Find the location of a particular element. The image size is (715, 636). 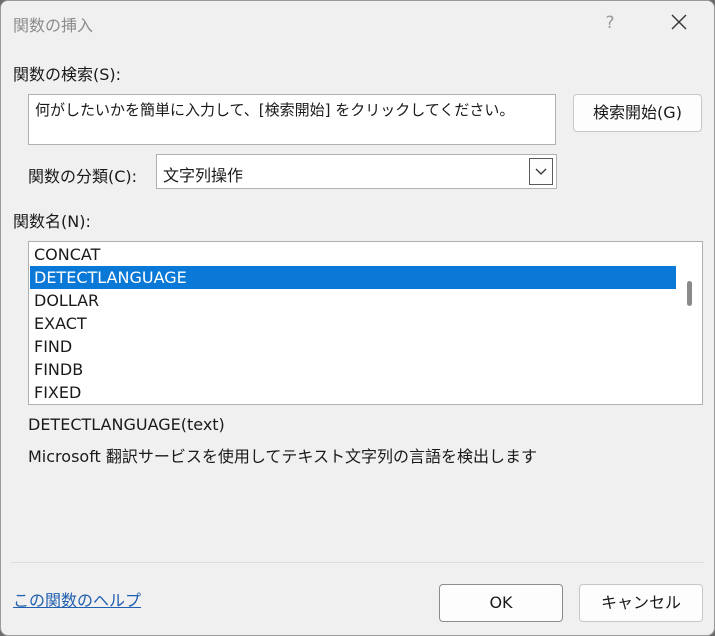

list-item-selected: DETECTLANGUAGE is located at coordinates (353, 277).